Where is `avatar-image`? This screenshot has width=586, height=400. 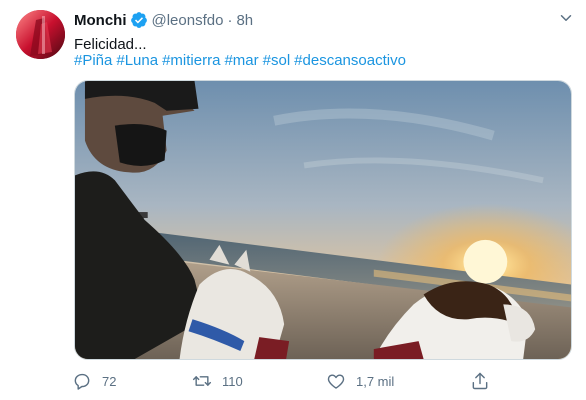 avatar-image is located at coordinates (40, 34).